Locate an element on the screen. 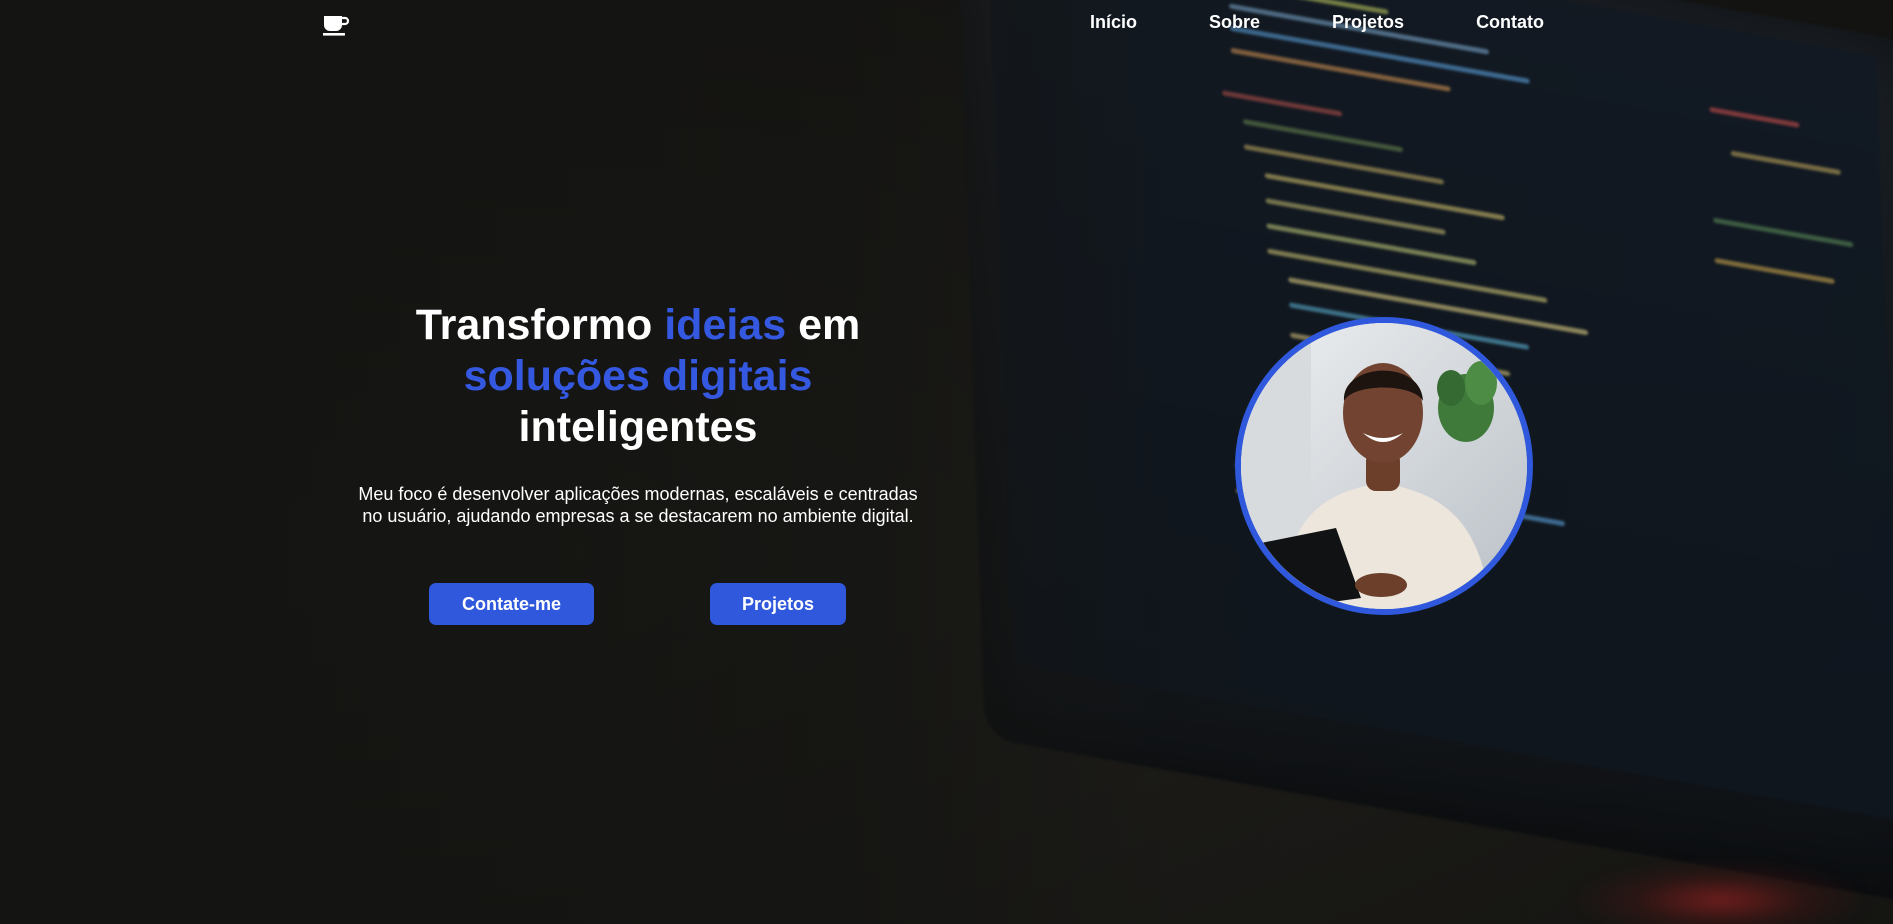 The height and width of the screenshot is (924, 1893). nav-links: Início Sobre Projetos Contato is located at coordinates (1317, 22).